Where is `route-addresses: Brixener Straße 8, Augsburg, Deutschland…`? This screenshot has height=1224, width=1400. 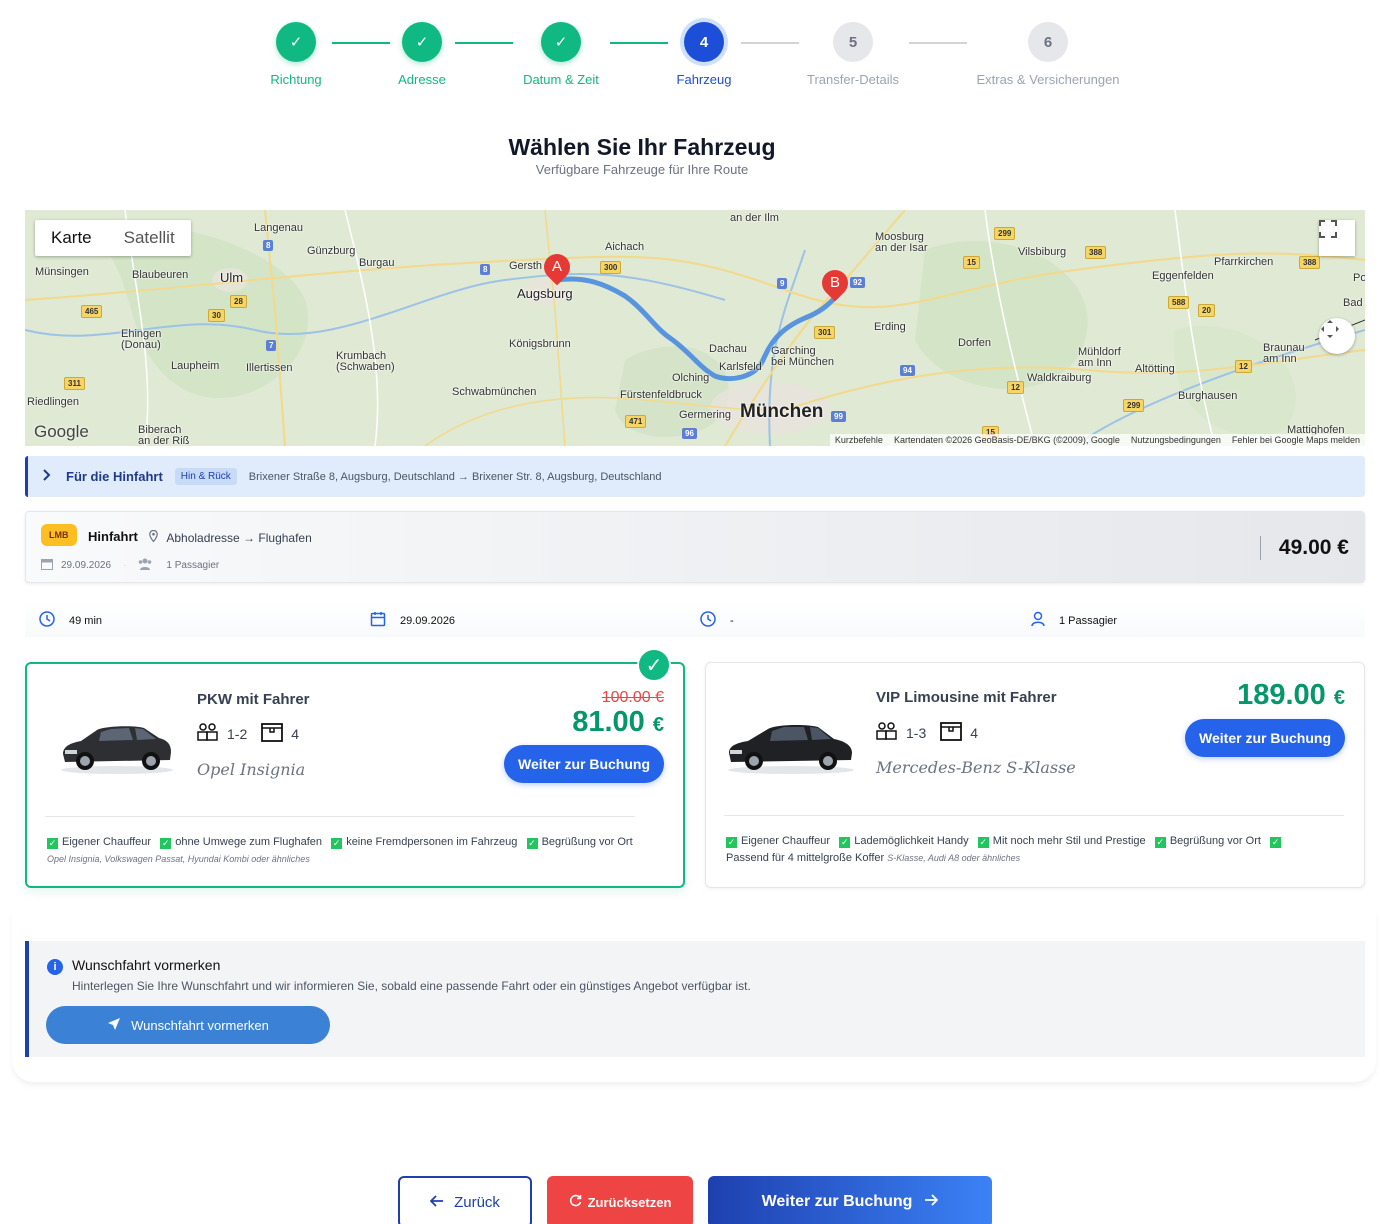 route-addresses: Brixener Straße 8, Augsburg, Deutschland… is located at coordinates (455, 476).